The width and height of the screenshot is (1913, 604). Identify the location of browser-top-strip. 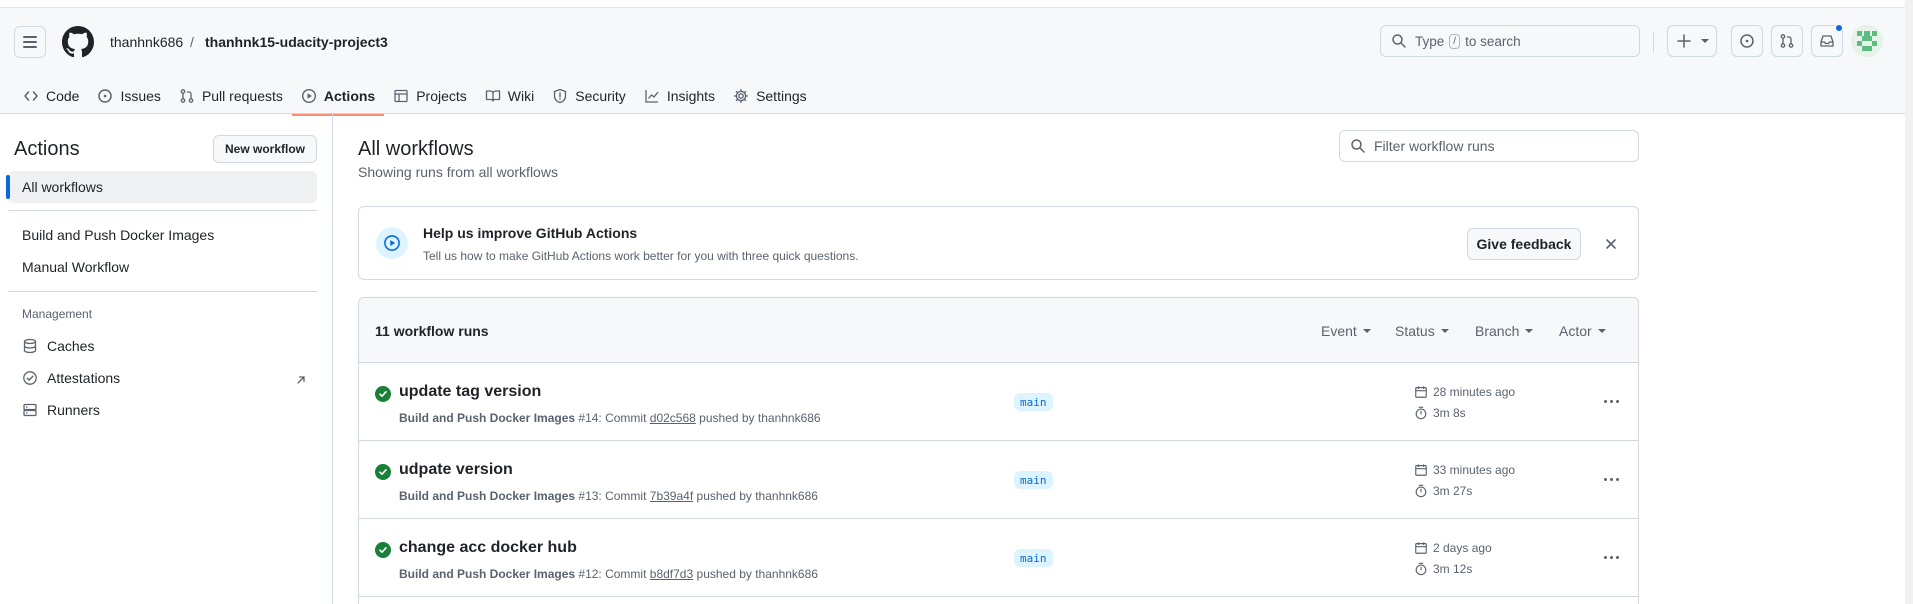
(956, 4).